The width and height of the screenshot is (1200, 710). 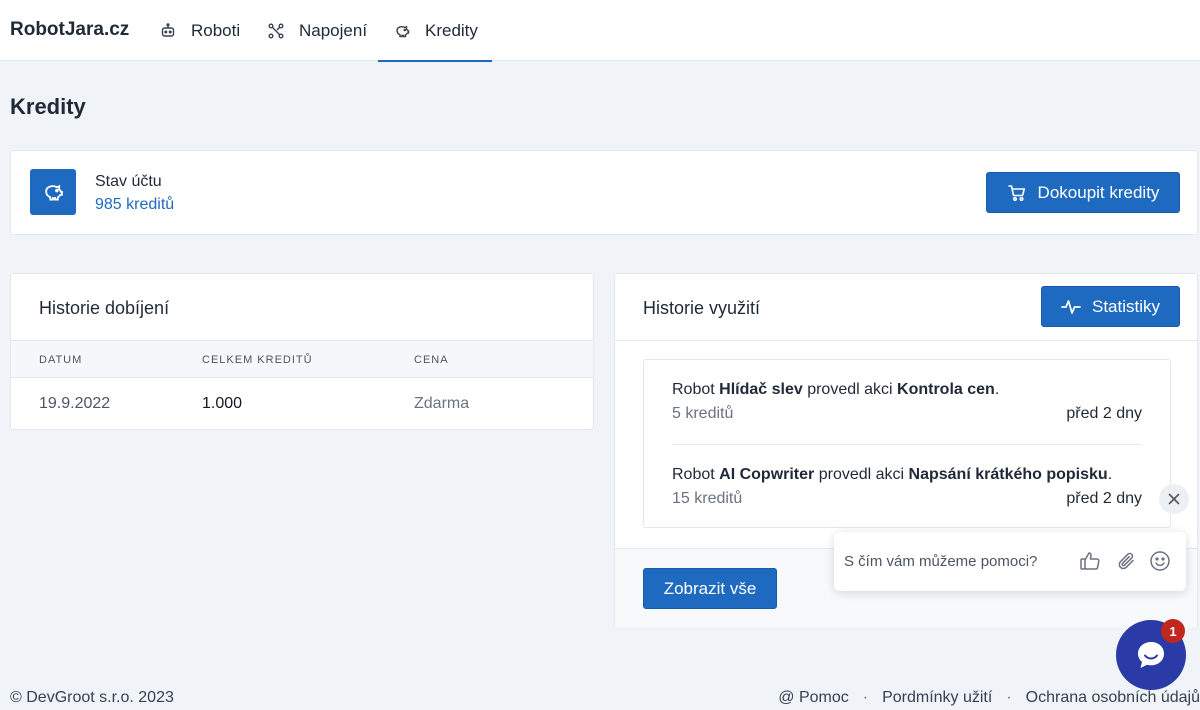 I want to click on thumbs-up-icon, so click(x=1090, y=561).